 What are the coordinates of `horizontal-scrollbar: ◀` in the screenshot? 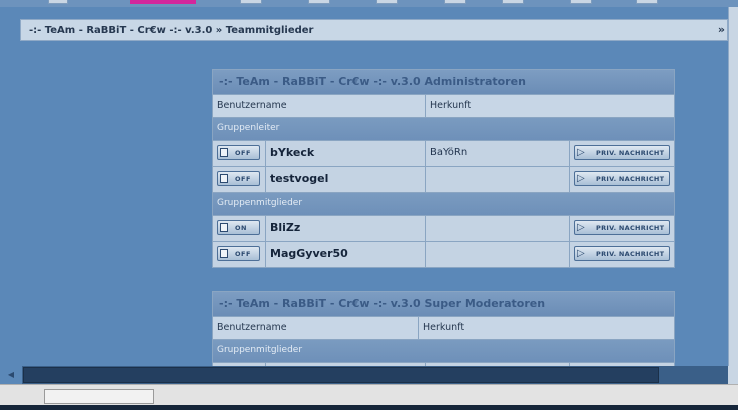 It's located at (369, 375).